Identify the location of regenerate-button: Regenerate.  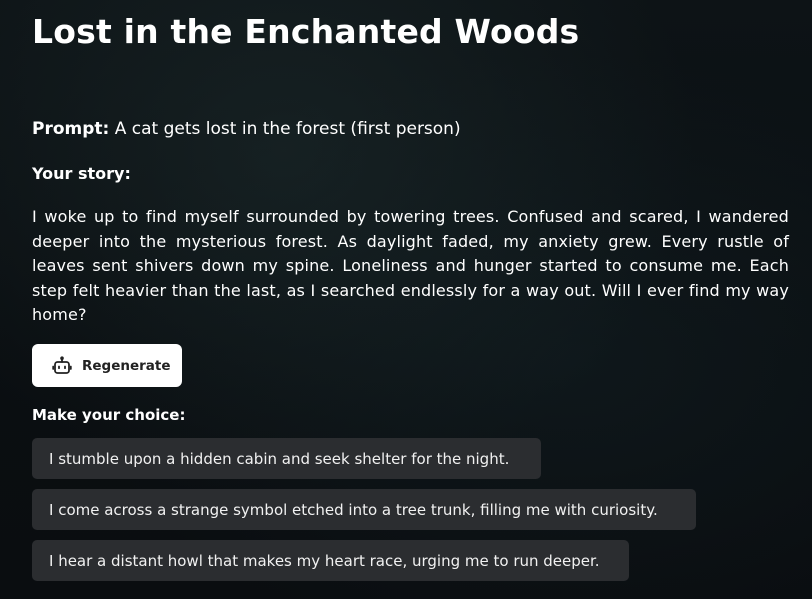
(107, 365).